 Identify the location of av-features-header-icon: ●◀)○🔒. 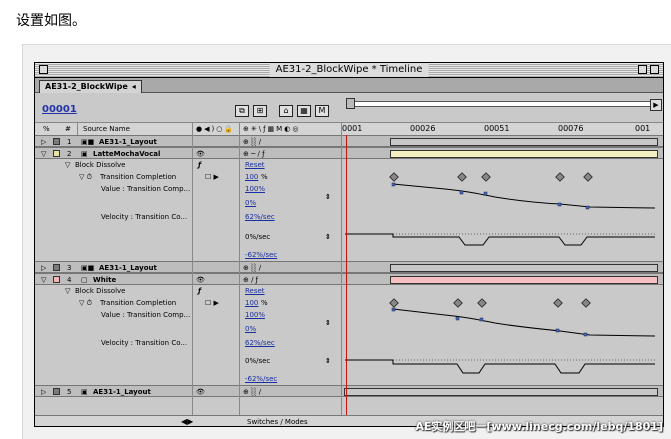
(215, 129).